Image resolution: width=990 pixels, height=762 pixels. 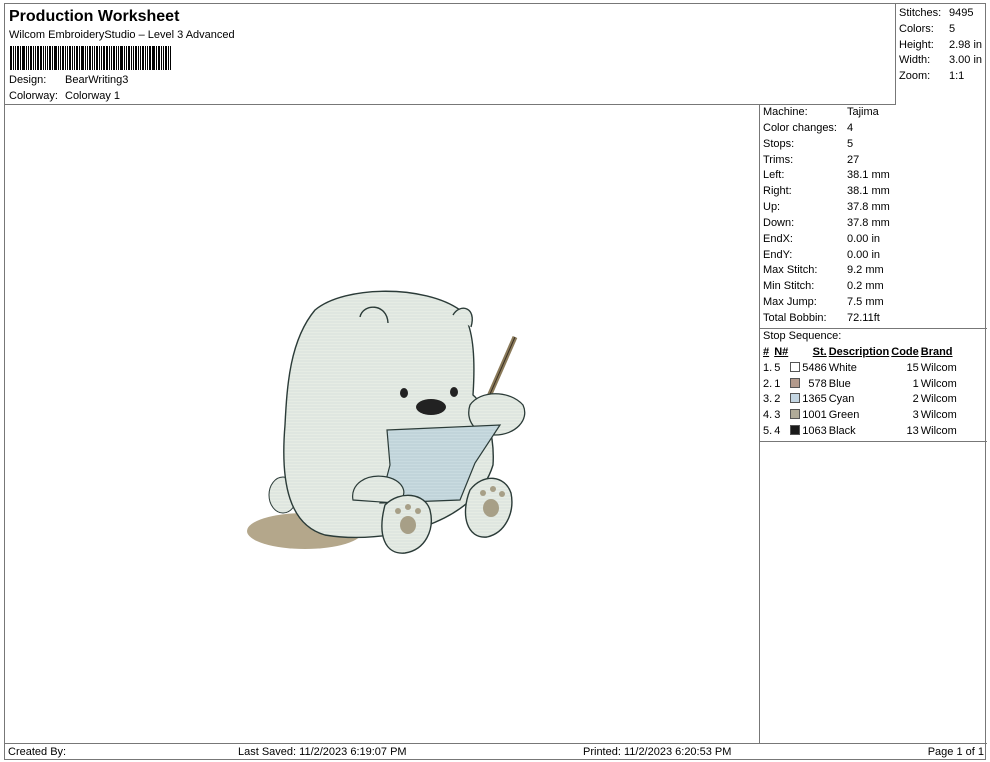 I want to click on param-value: 4, so click(x=850, y=127).